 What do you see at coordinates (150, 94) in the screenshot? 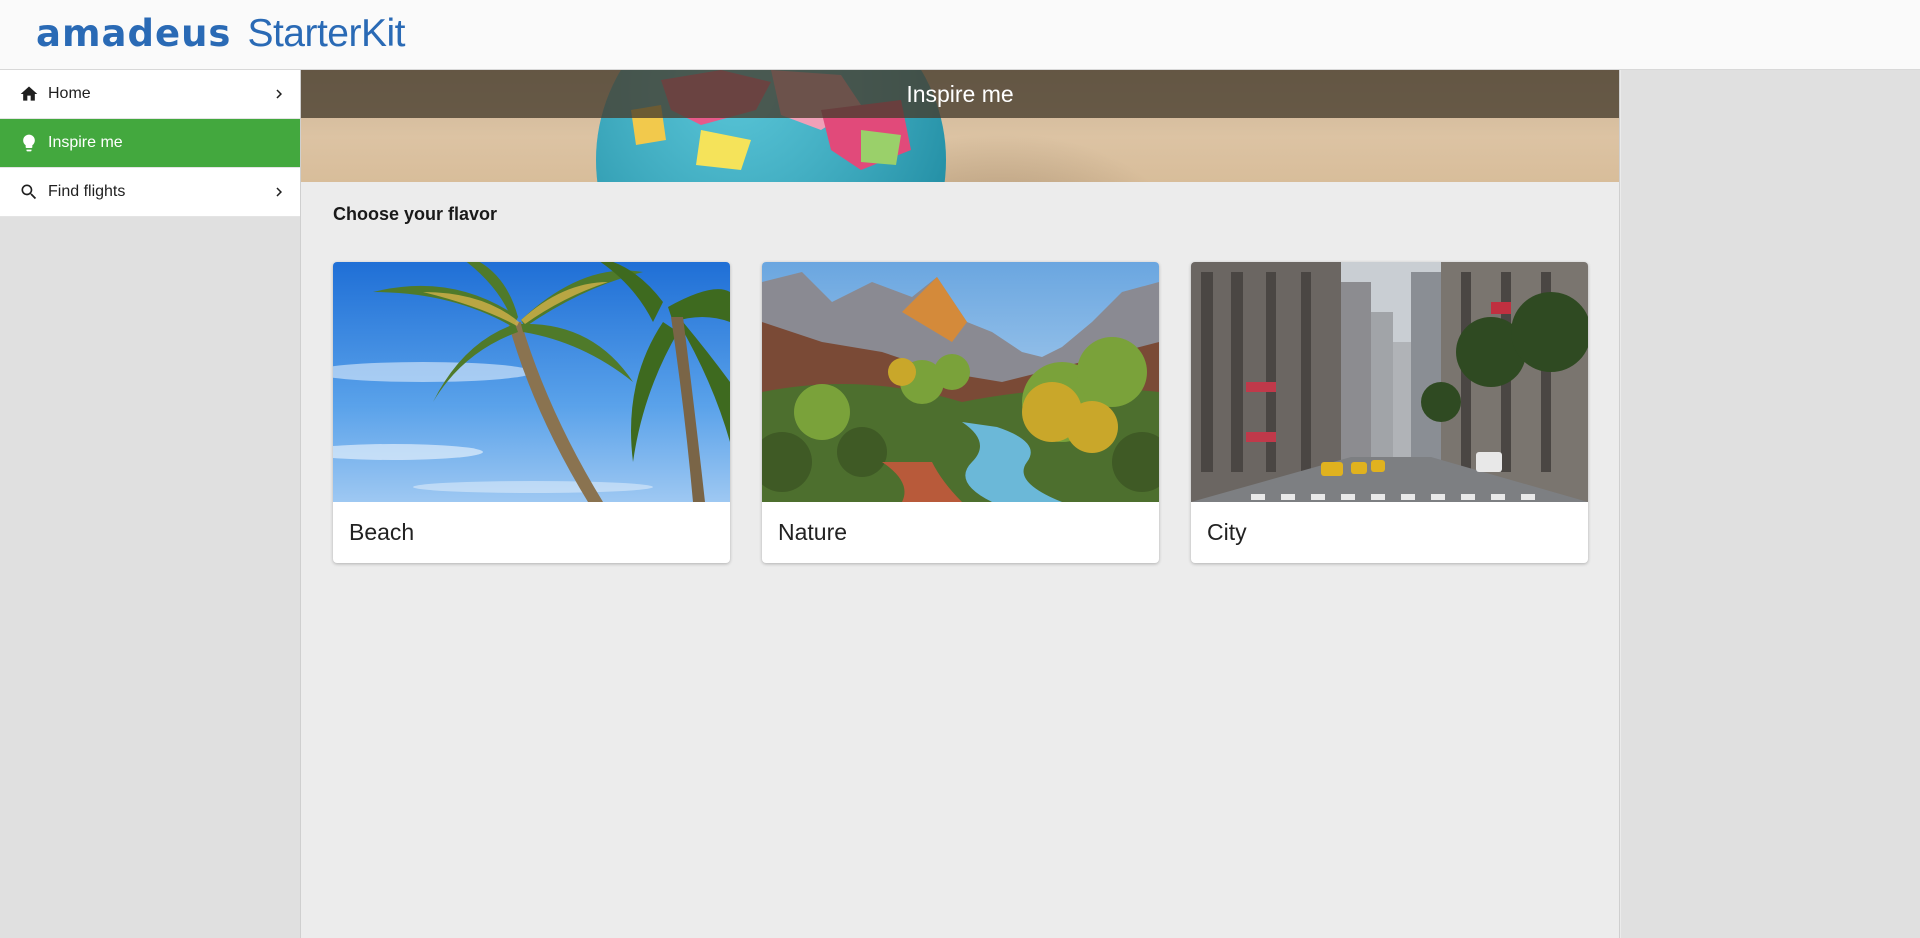
I see `sidebar-item-home: Home` at bounding box center [150, 94].